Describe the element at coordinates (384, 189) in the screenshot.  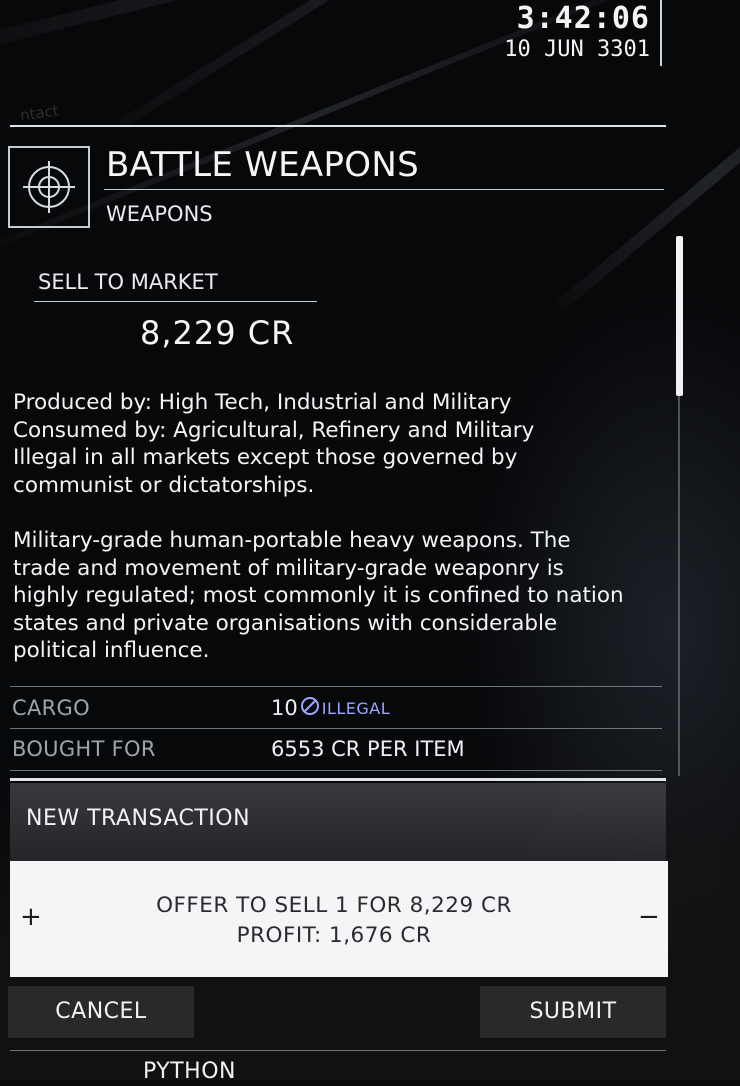
I see `title-divider` at that location.